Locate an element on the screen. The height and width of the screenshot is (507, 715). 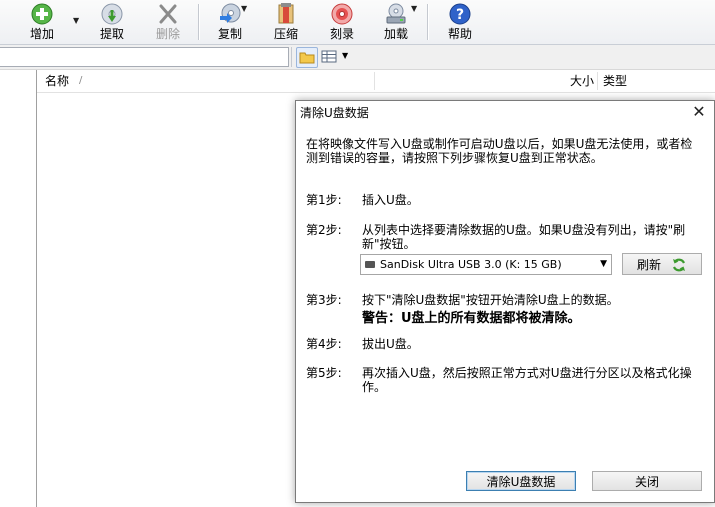
help-label: 帮助 is located at coordinates (459, 34).